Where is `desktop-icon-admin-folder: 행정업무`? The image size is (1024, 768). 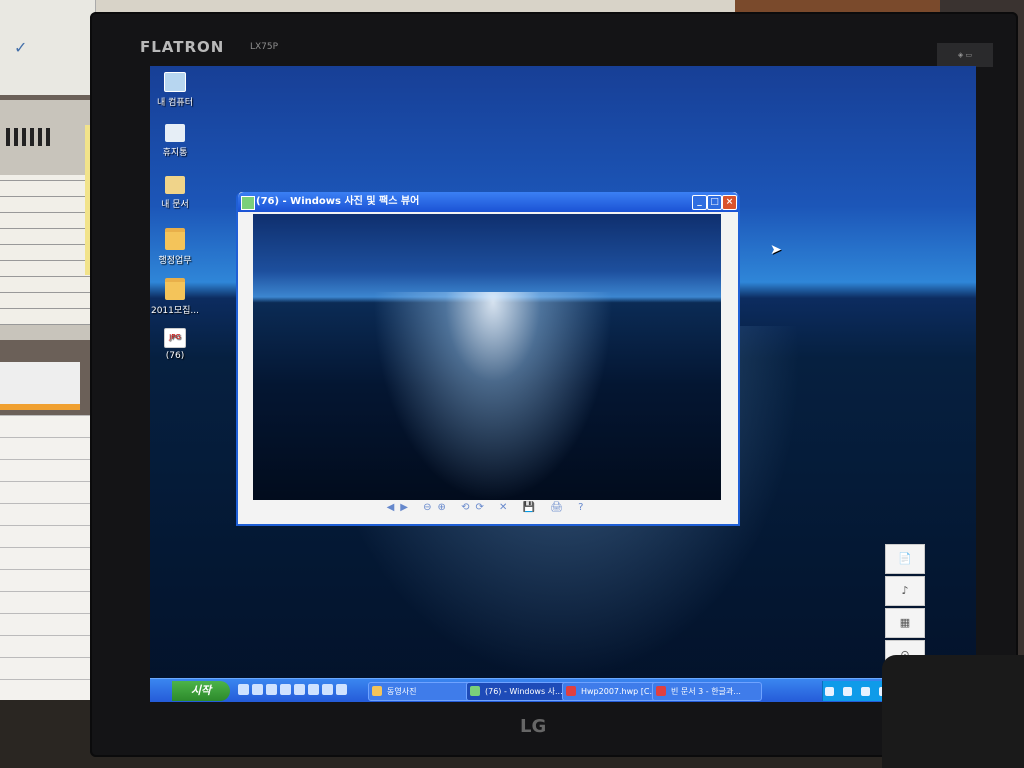
desktop-icon-admin-folder: 행정업무 is located at coordinates (176, 247).